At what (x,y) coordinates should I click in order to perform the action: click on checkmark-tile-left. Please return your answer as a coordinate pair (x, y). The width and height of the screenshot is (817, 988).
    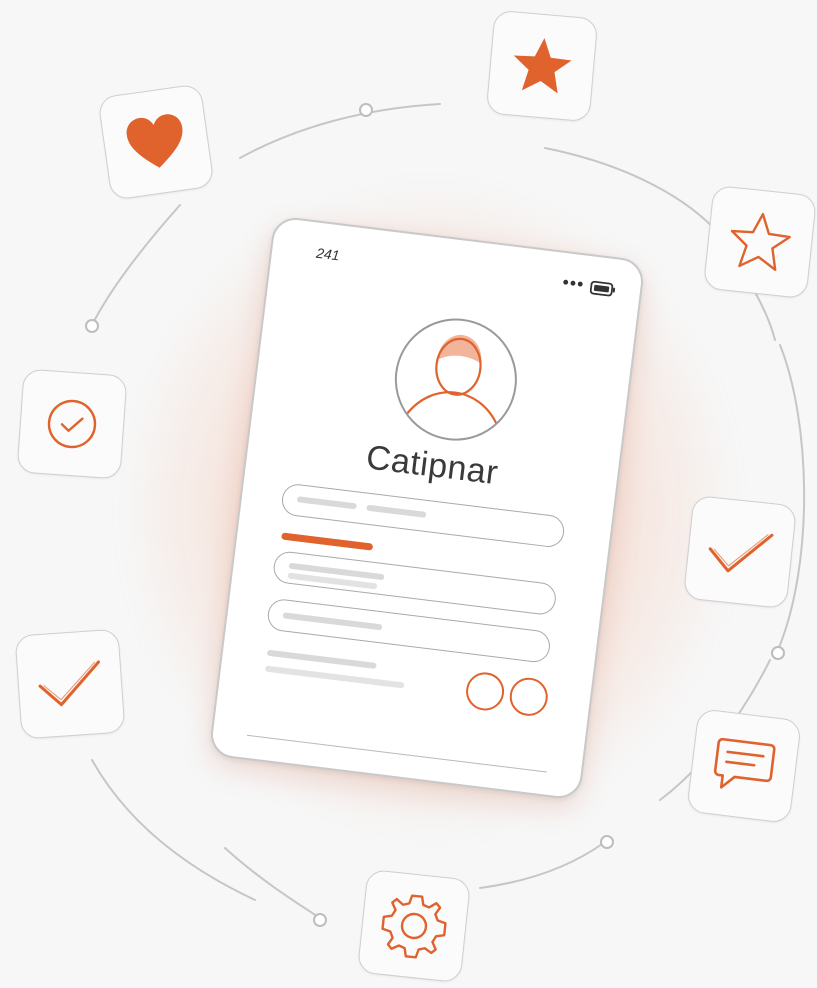
    Looking at the image, I should click on (70, 684).